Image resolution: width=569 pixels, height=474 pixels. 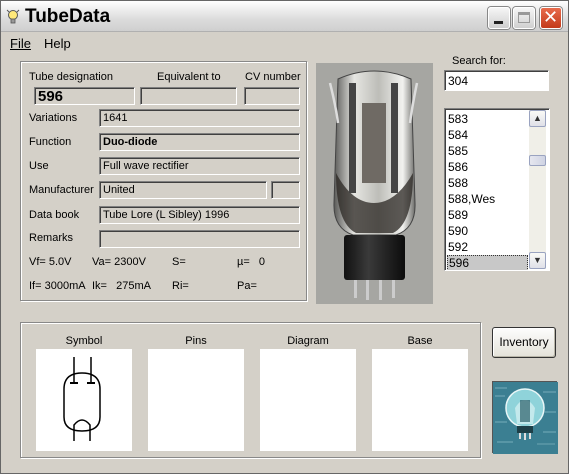 I want to click on symbol-label: Symbol, so click(x=84, y=341).